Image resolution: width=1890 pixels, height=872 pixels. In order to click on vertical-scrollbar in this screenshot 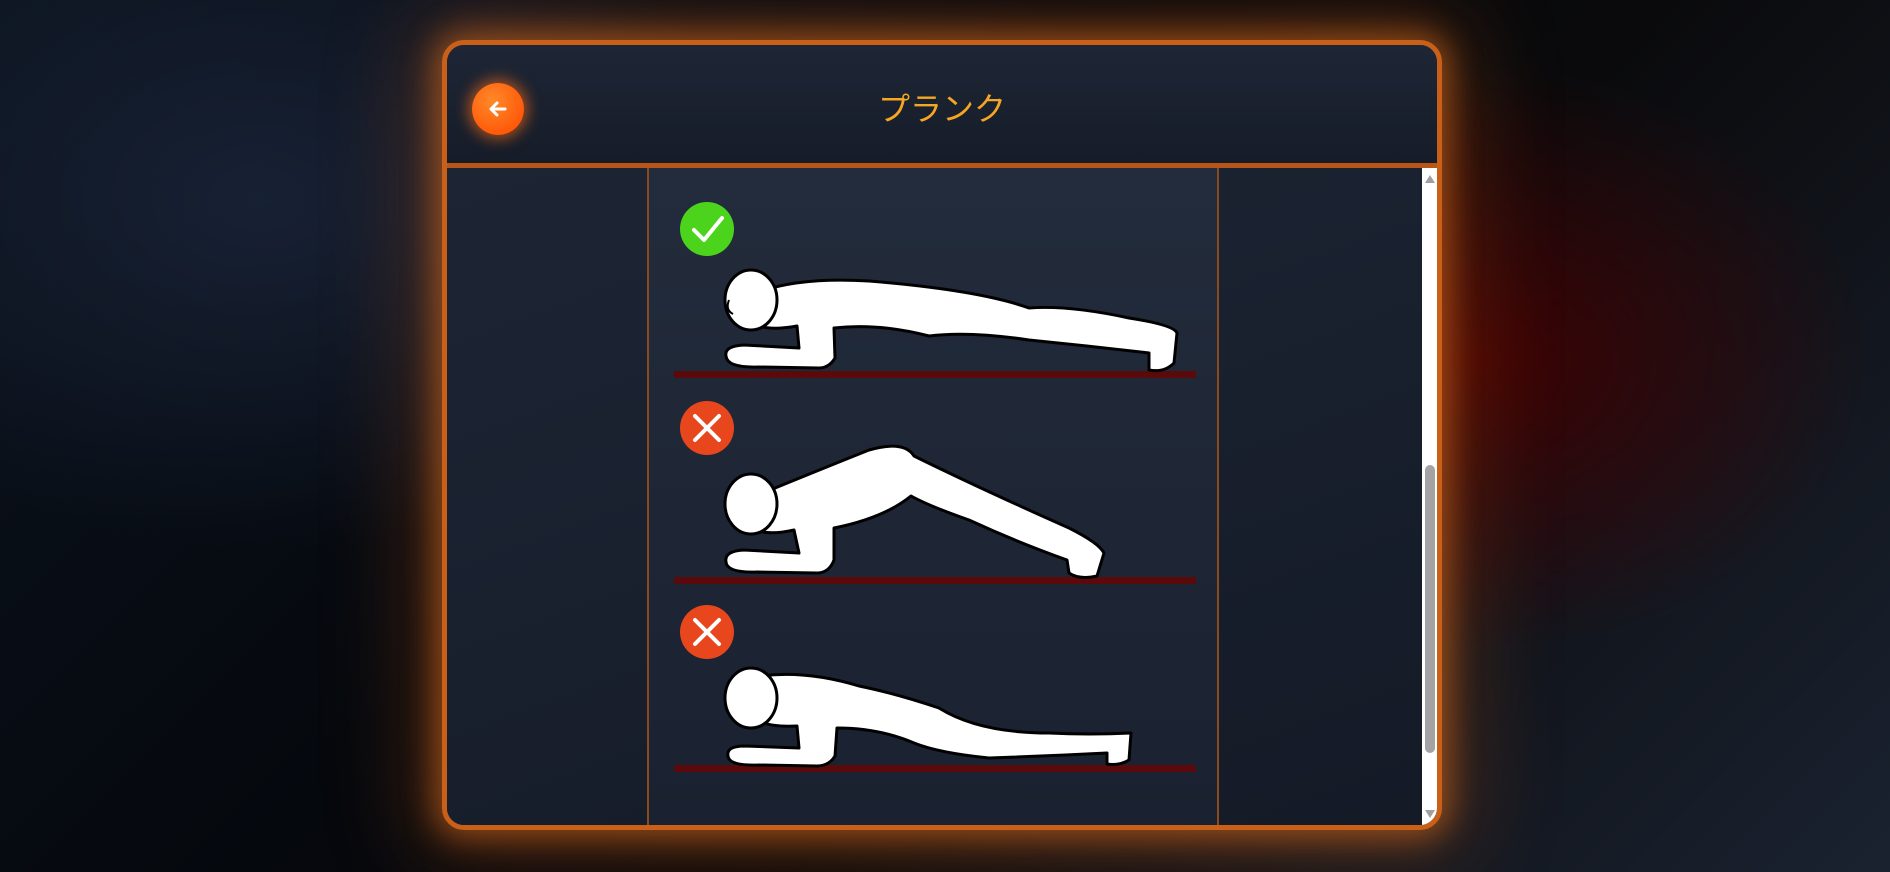, I will do `click(1429, 496)`.